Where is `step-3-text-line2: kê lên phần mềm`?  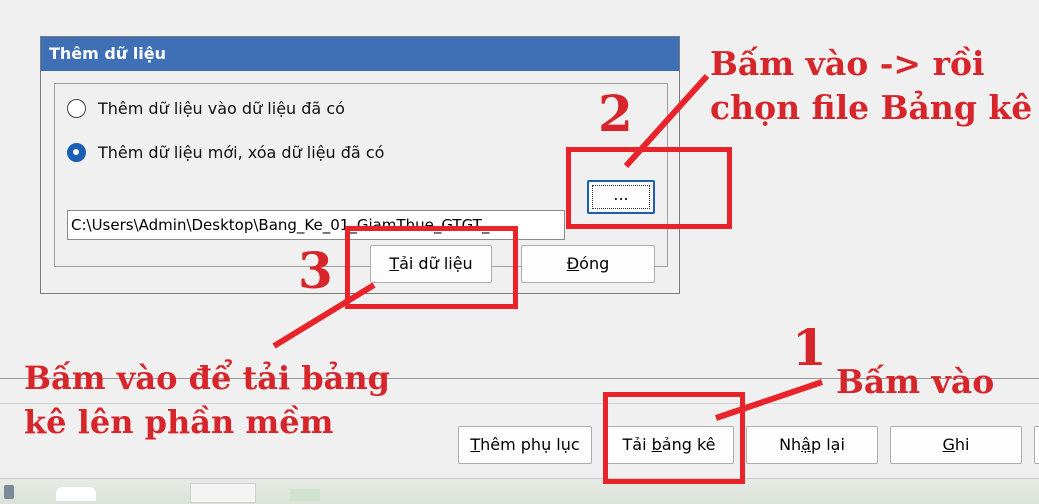
step-3-text-line2: kê lên phần mềm is located at coordinates (179, 422).